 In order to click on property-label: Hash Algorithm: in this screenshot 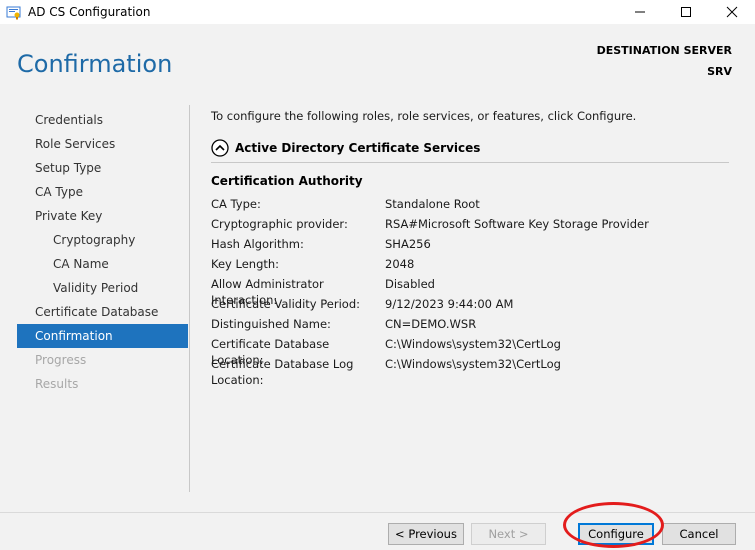, I will do `click(257, 244)`.